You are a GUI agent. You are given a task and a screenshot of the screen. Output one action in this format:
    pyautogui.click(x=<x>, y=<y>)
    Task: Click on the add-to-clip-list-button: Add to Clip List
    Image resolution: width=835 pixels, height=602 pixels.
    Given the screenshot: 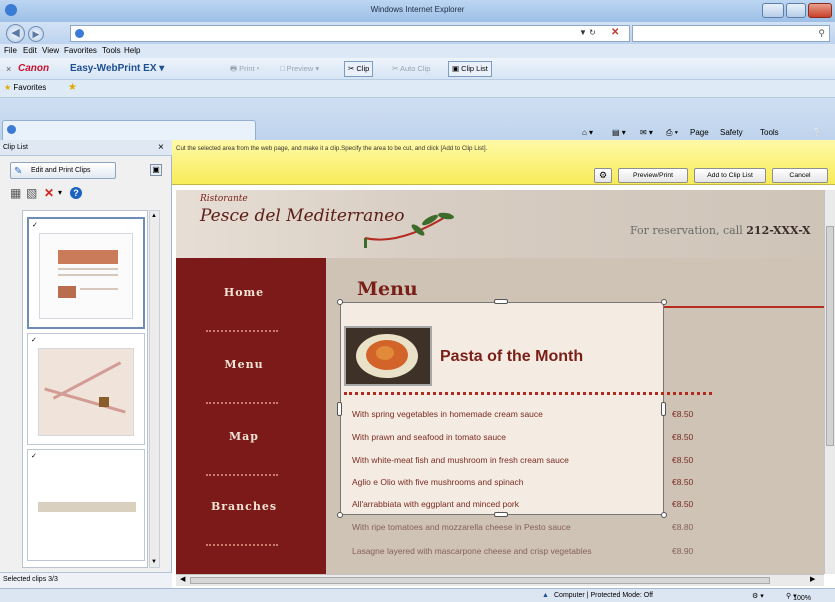 What is the action you would take?
    pyautogui.click(x=730, y=175)
    